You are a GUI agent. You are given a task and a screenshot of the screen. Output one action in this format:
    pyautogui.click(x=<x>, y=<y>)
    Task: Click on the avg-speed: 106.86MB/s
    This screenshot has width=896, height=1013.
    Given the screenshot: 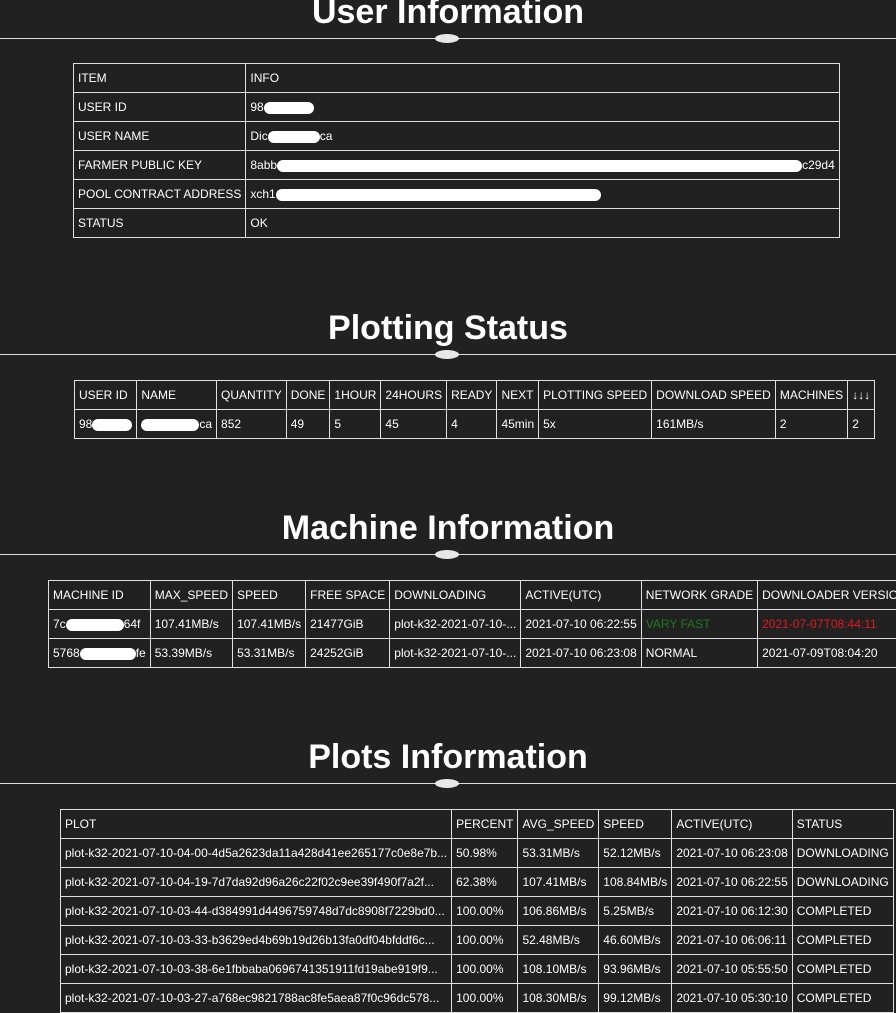 What is the action you would take?
    pyautogui.click(x=558, y=911)
    